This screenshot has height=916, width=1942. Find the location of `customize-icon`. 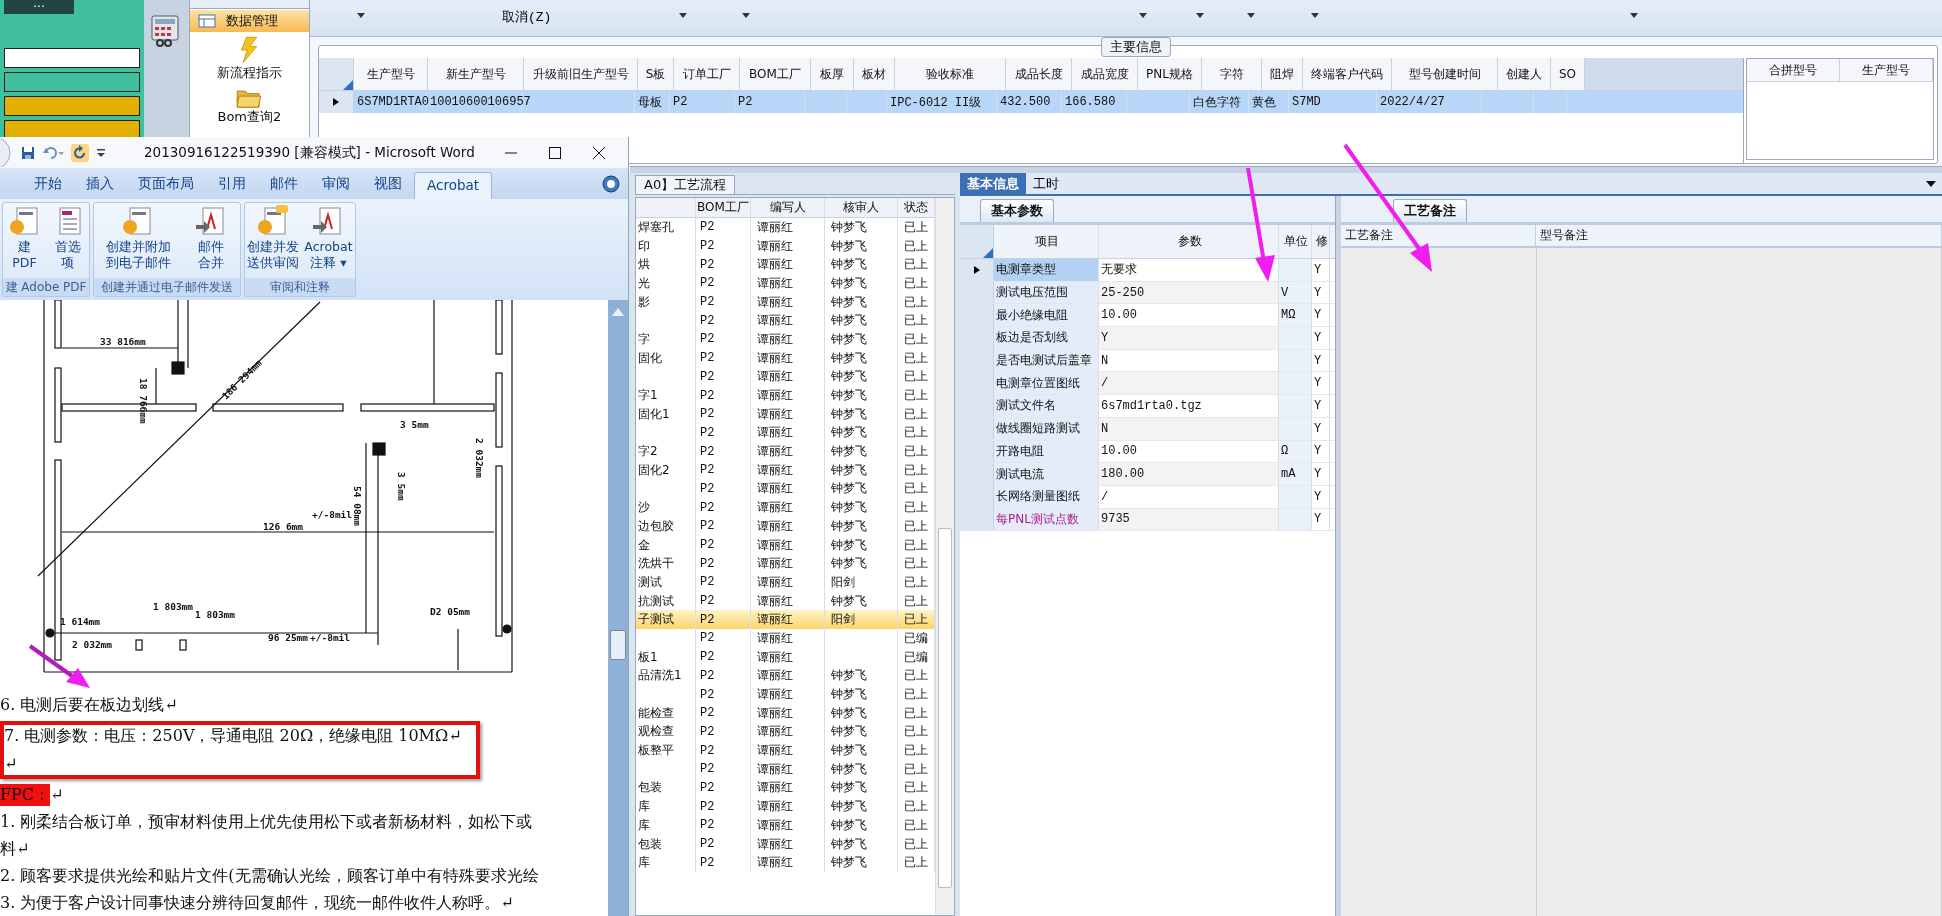

customize-icon is located at coordinates (101, 152).